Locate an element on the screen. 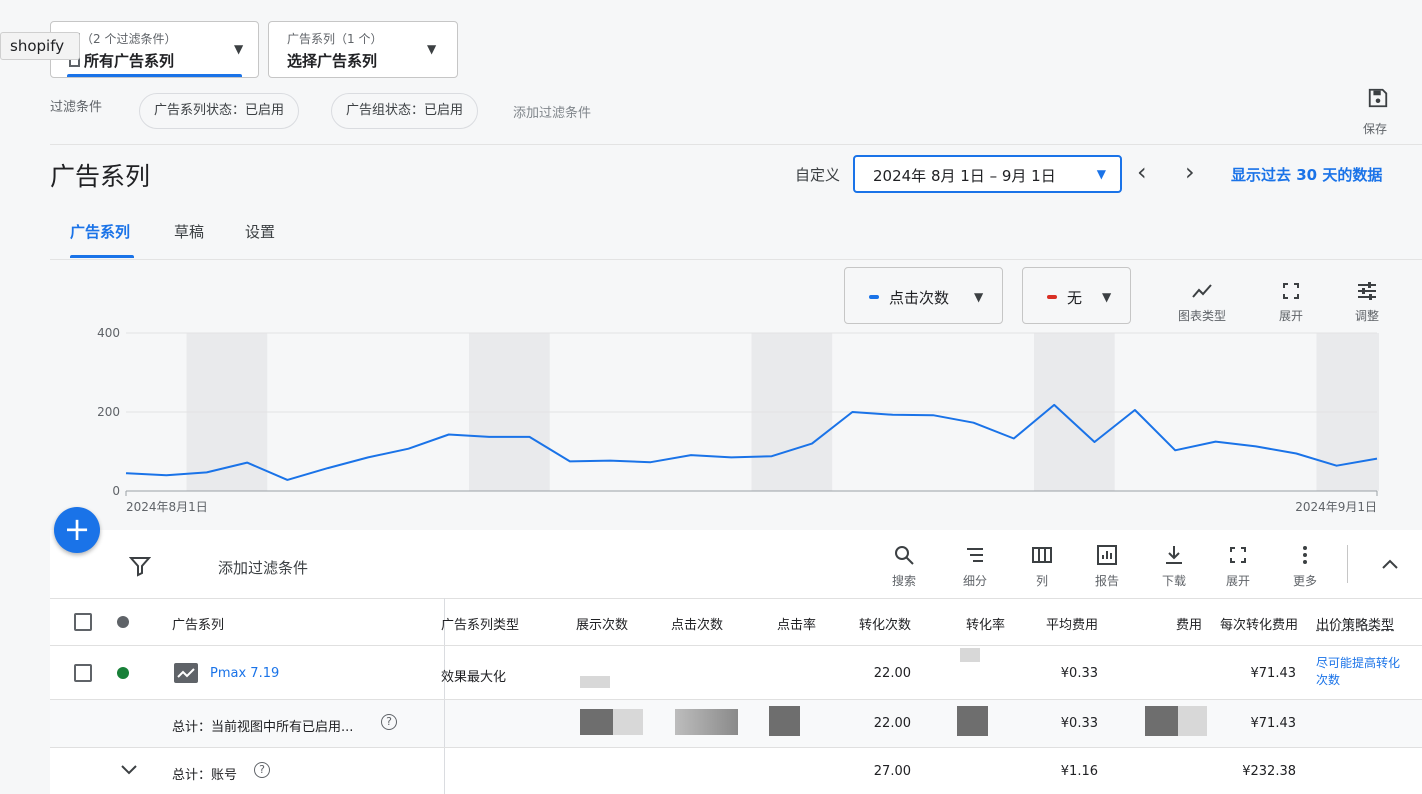 Image resolution: width=1422 pixels, height=794 pixels. campaign-selector-subtitle: 广告系列（1 个） is located at coordinates (335, 39).